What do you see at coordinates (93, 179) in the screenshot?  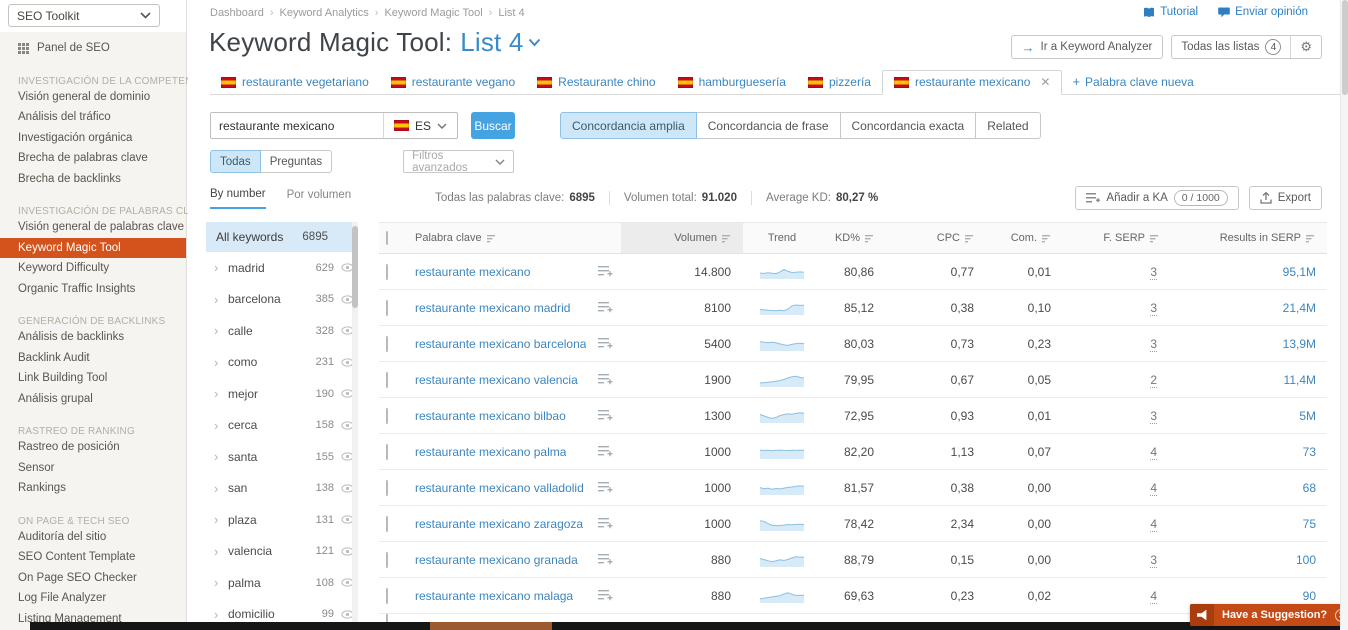 I see `sidebar-item-brecha-de-backlinks: Brecha de backlinks` at bounding box center [93, 179].